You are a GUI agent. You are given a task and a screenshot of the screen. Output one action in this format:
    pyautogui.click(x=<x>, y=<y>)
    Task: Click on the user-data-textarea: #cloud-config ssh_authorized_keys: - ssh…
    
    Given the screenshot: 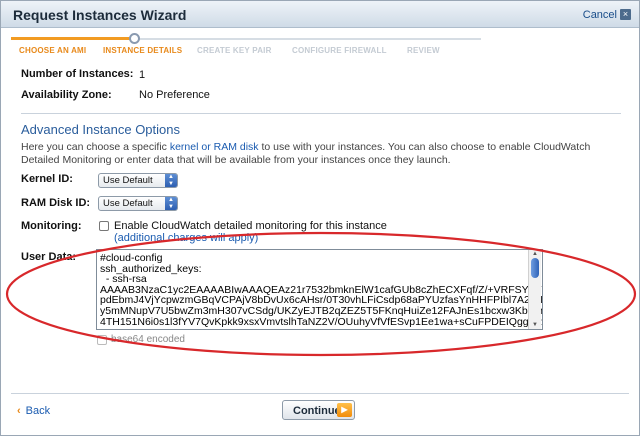 What is the action you would take?
    pyautogui.click(x=319, y=289)
    